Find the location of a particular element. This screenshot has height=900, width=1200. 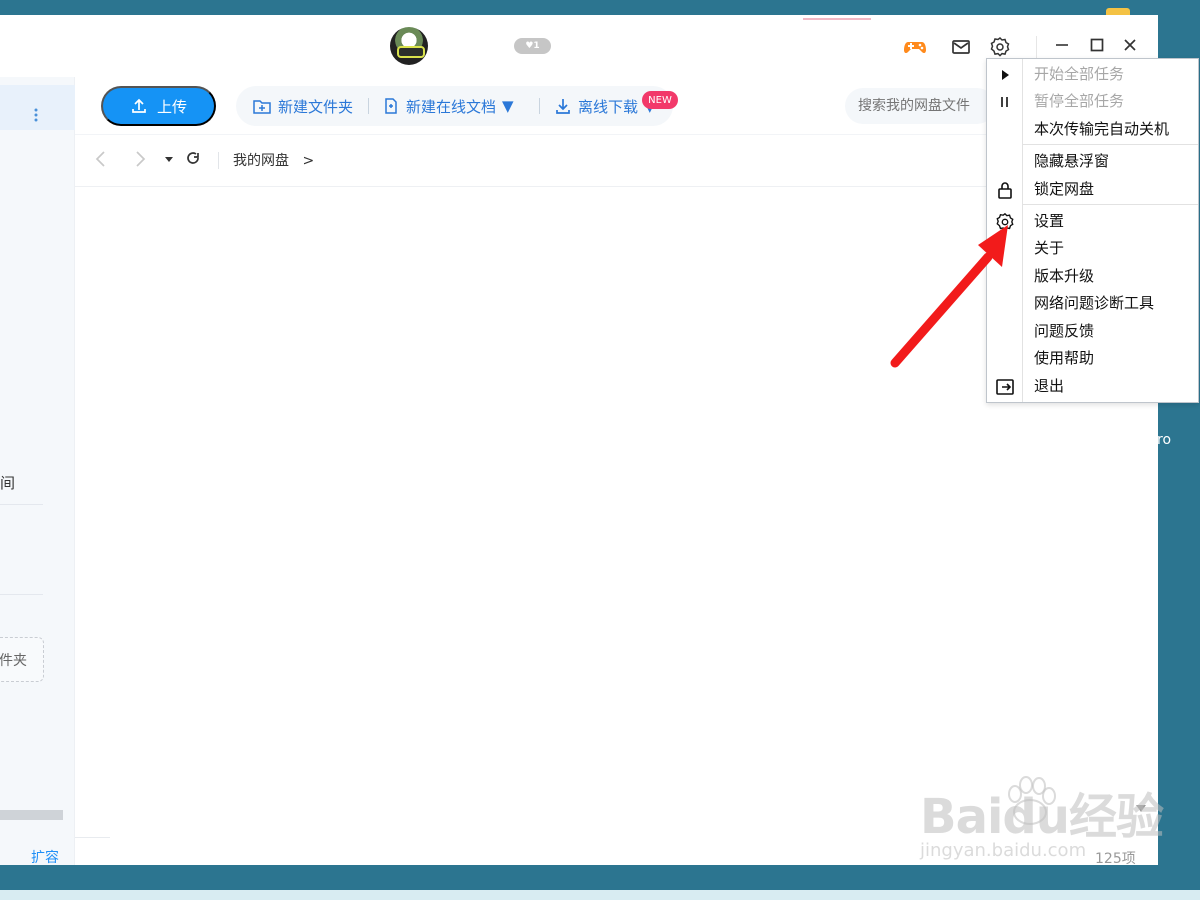

baidu-experience-domain-watermark: jingyan.baidu.com is located at coordinates (1003, 850).